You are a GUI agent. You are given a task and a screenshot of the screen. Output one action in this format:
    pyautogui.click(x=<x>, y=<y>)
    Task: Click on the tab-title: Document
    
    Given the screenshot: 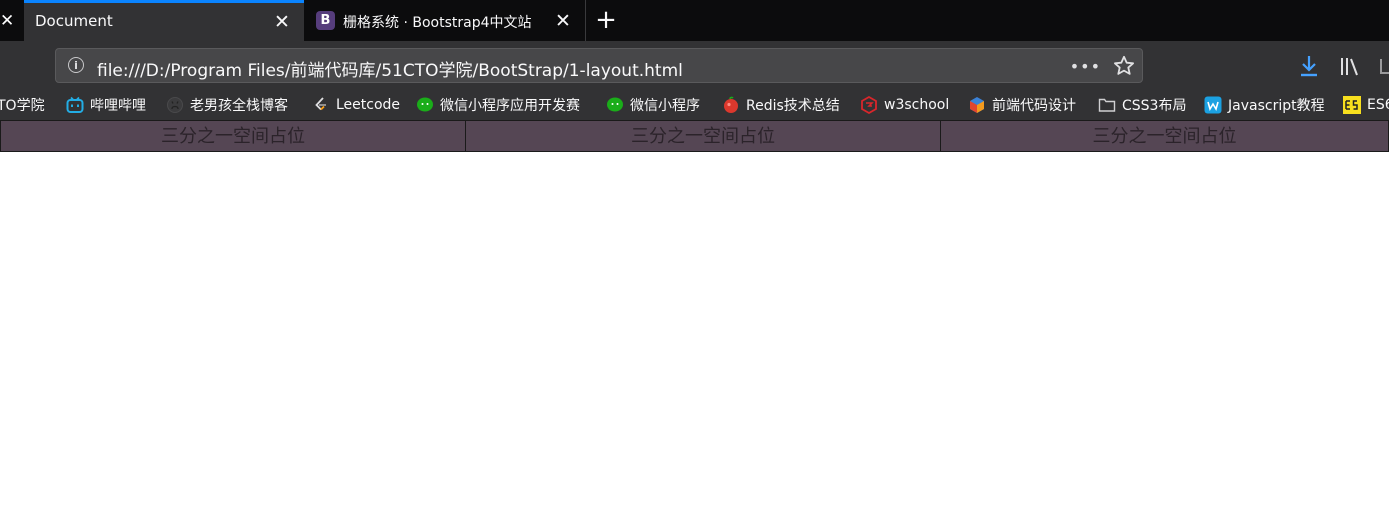 What is the action you would take?
    pyautogui.click(x=74, y=21)
    